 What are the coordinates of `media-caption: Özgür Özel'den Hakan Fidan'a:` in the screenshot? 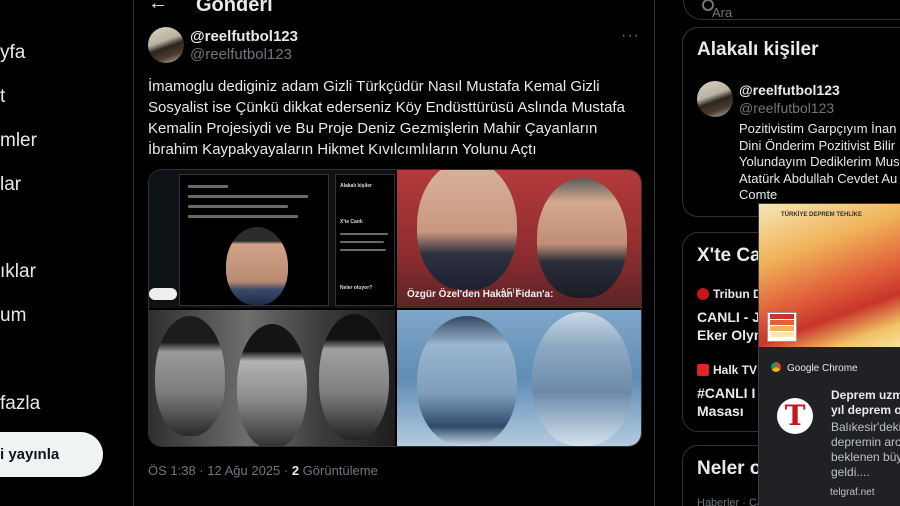 It's located at (480, 294).